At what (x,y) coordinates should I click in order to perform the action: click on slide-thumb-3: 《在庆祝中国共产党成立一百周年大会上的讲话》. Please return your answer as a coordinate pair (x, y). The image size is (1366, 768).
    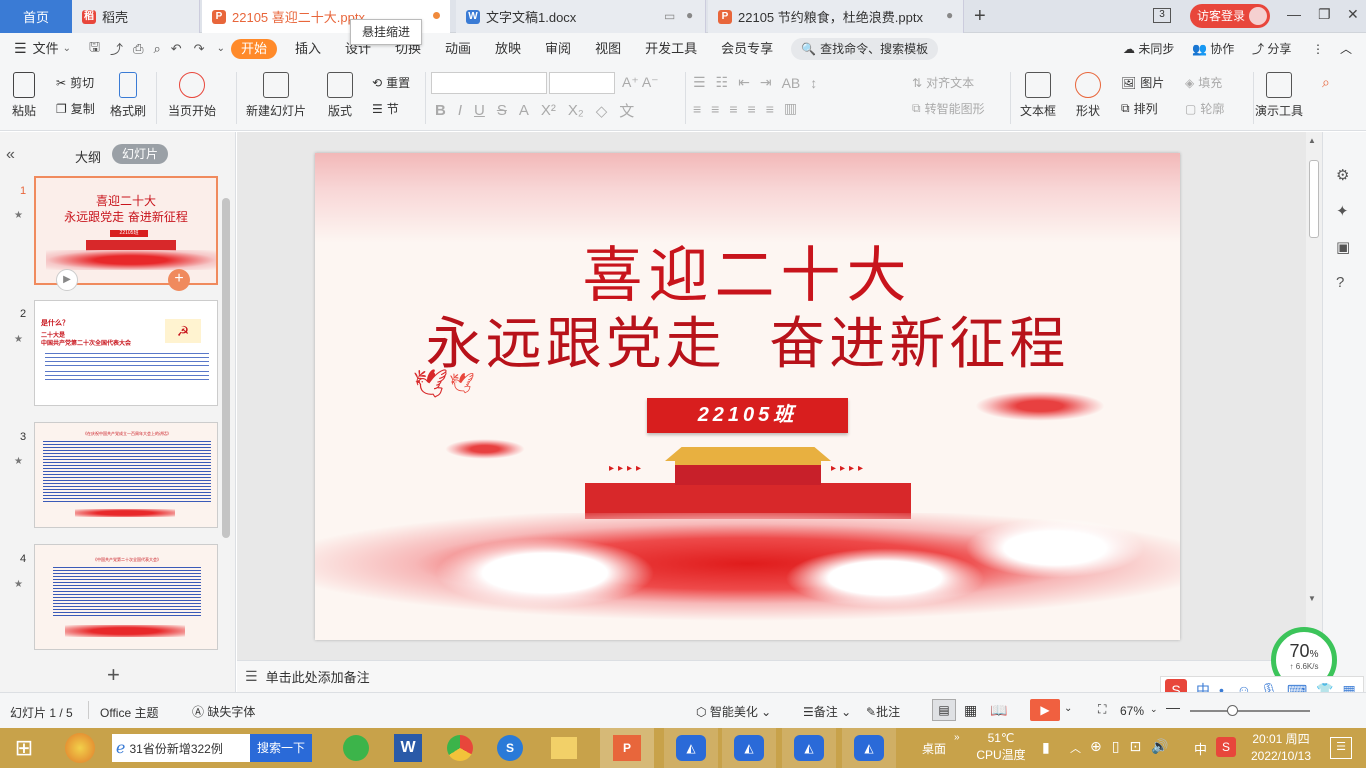
    Looking at the image, I should click on (126, 475).